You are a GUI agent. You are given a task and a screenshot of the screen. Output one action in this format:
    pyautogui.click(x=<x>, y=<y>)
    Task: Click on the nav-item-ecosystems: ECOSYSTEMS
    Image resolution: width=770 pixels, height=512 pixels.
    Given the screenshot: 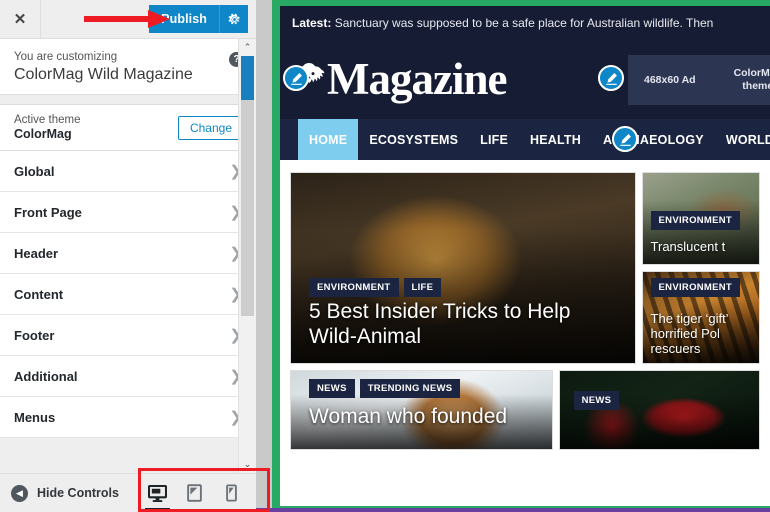 What is the action you would take?
    pyautogui.click(x=413, y=139)
    